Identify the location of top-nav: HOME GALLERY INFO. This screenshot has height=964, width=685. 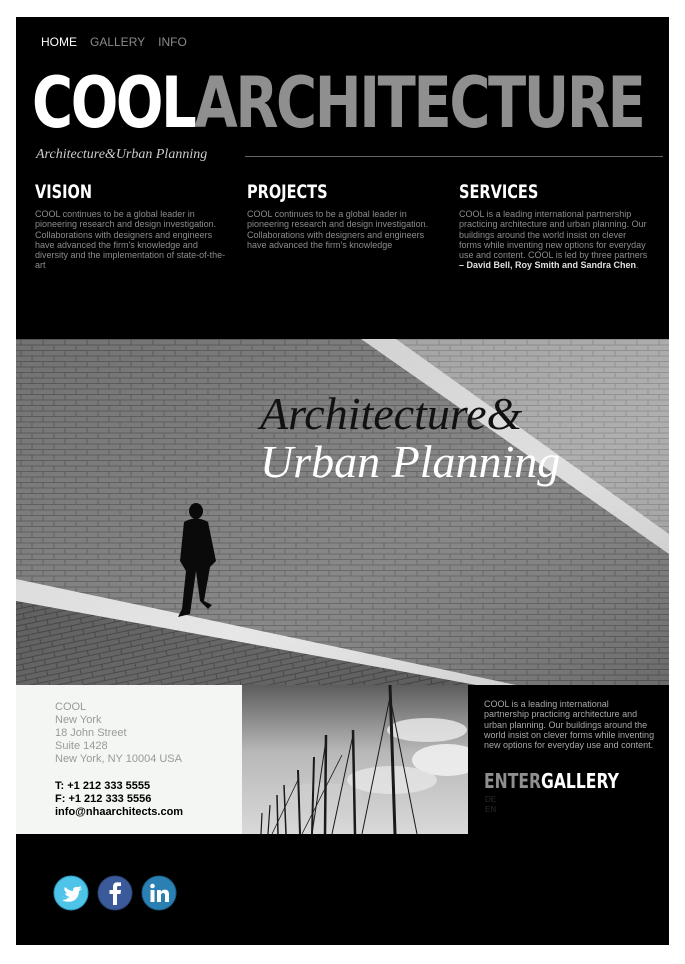
(114, 42).